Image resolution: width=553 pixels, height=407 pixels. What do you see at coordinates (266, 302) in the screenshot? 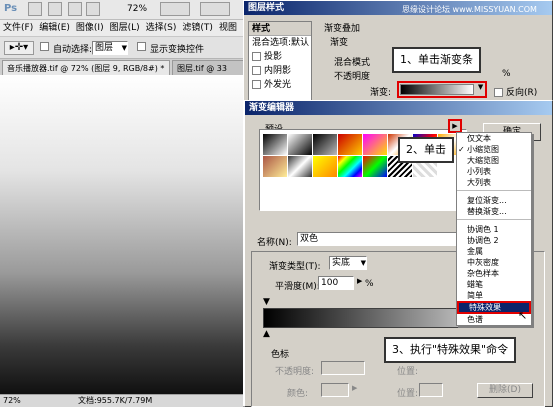
I see `opacity-stop-icon: ▼` at bounding box center [266, 302].